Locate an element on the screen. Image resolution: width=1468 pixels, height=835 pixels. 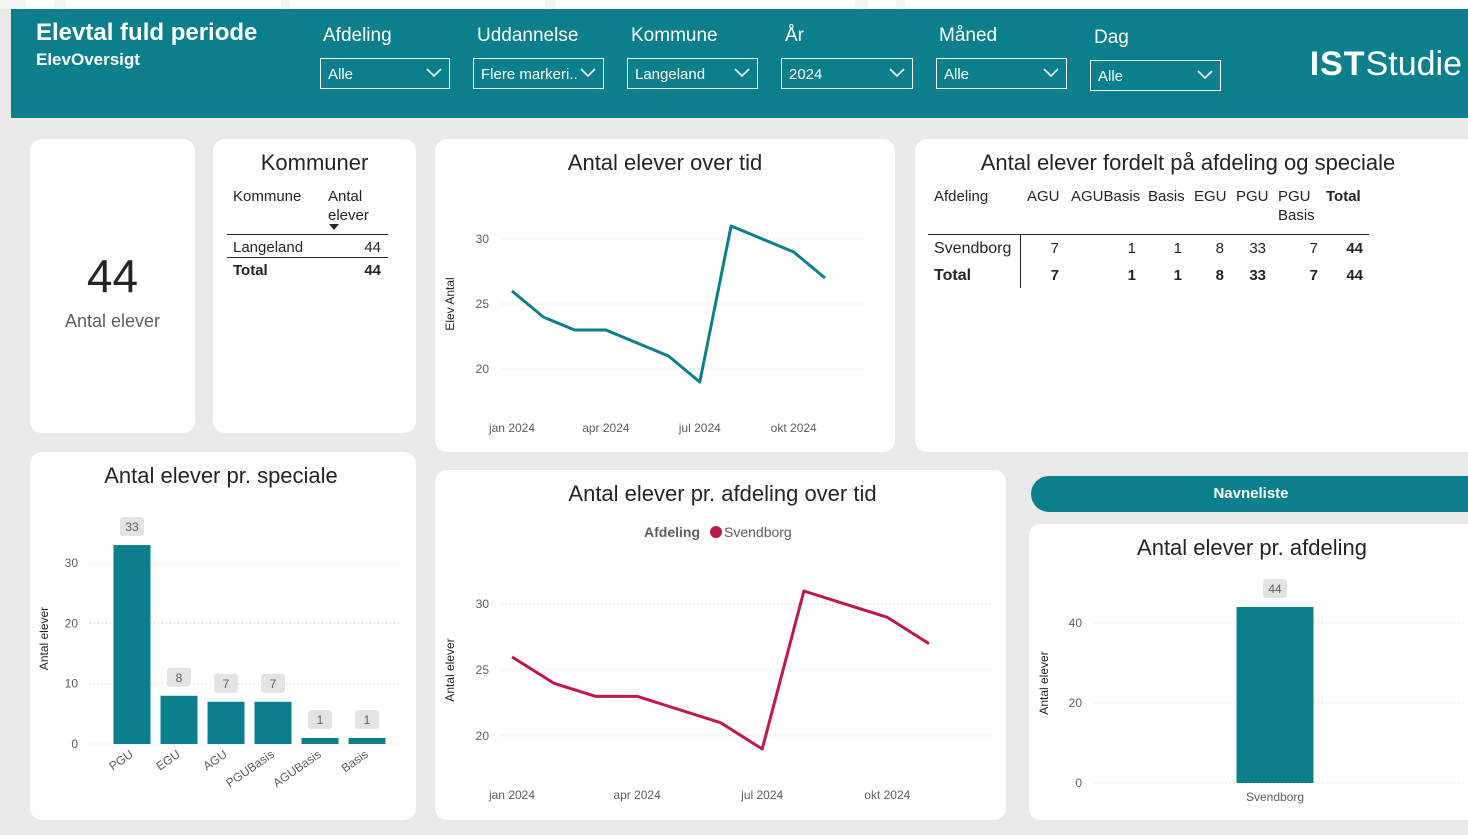
data-label: 1 is located at coordinates (367, 720).